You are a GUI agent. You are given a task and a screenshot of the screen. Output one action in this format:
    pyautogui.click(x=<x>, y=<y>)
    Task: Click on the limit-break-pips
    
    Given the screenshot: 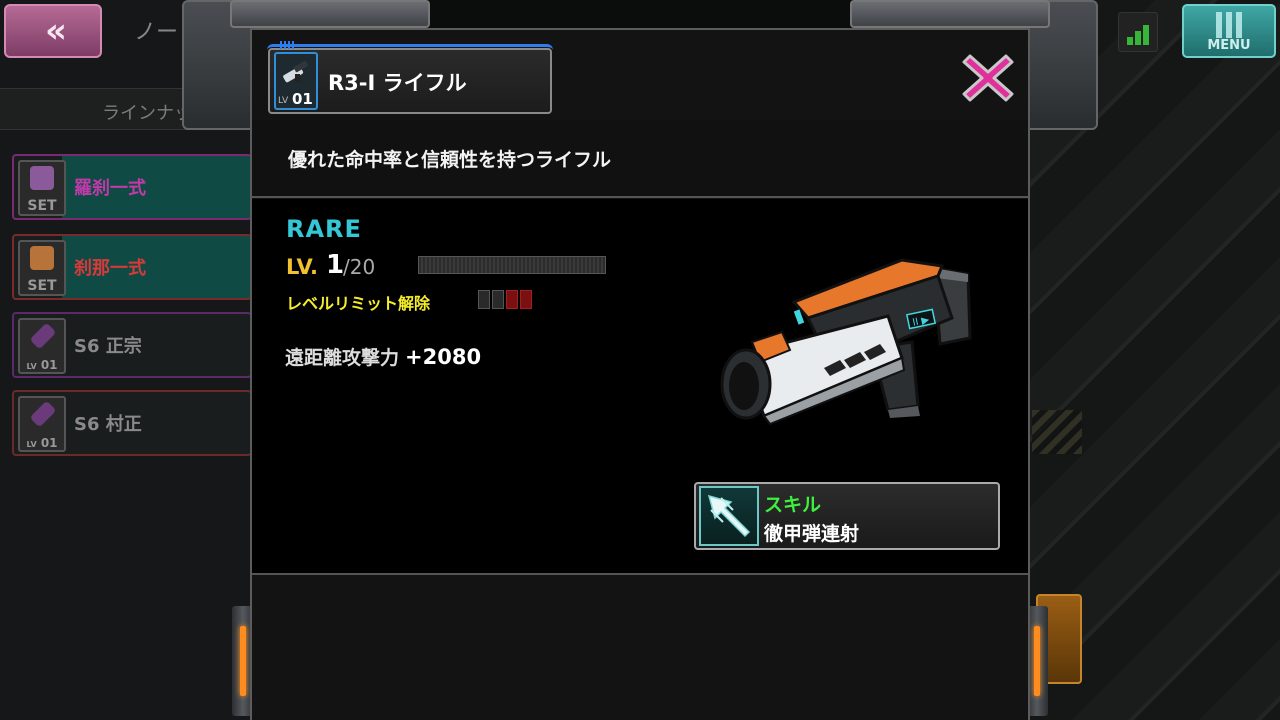 What is the action you would take?
    pyautogui.click(x=505, y=299)
    